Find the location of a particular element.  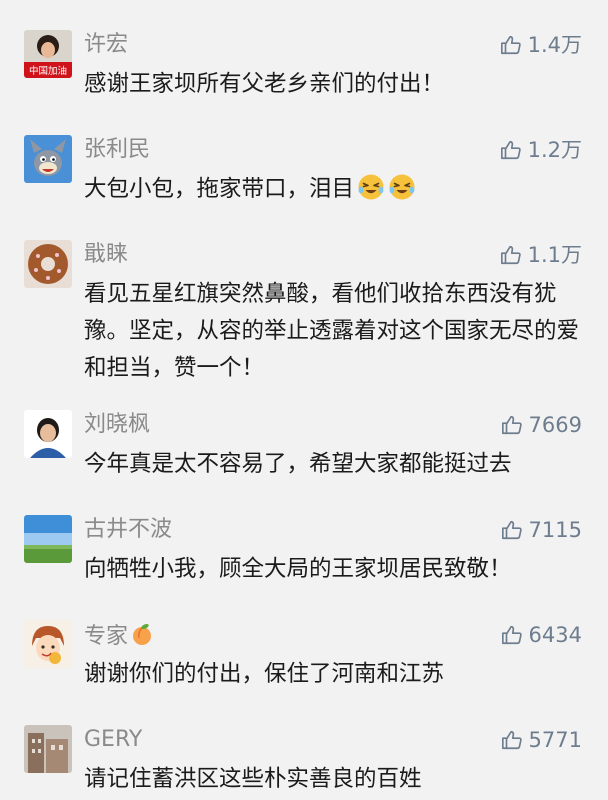

username-text: 专家 is located at coordinates (106, 636).